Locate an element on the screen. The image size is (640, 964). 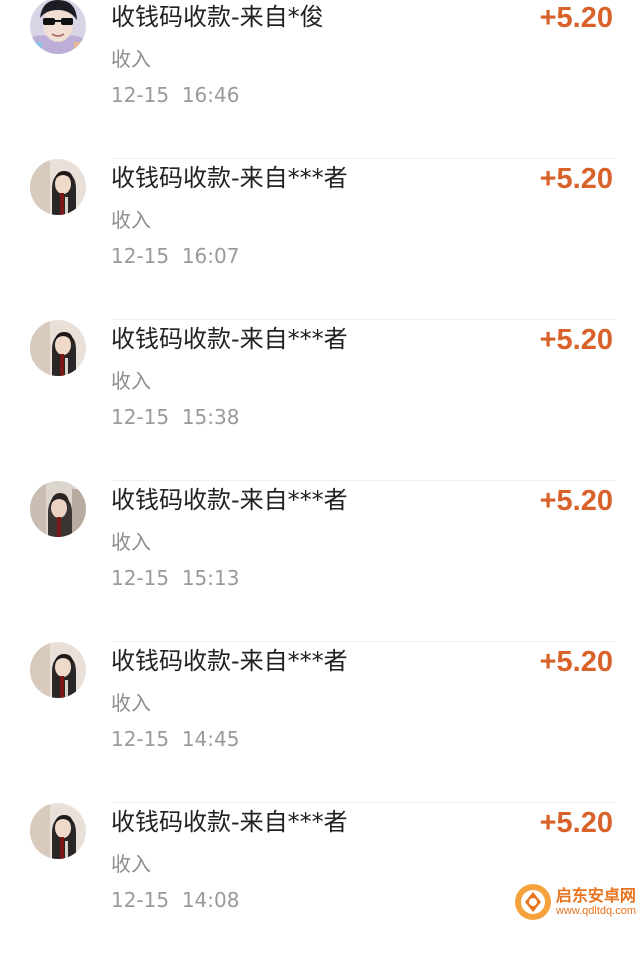
transaction-time: 12-15 15:13 is located at coordinates (175, 578).